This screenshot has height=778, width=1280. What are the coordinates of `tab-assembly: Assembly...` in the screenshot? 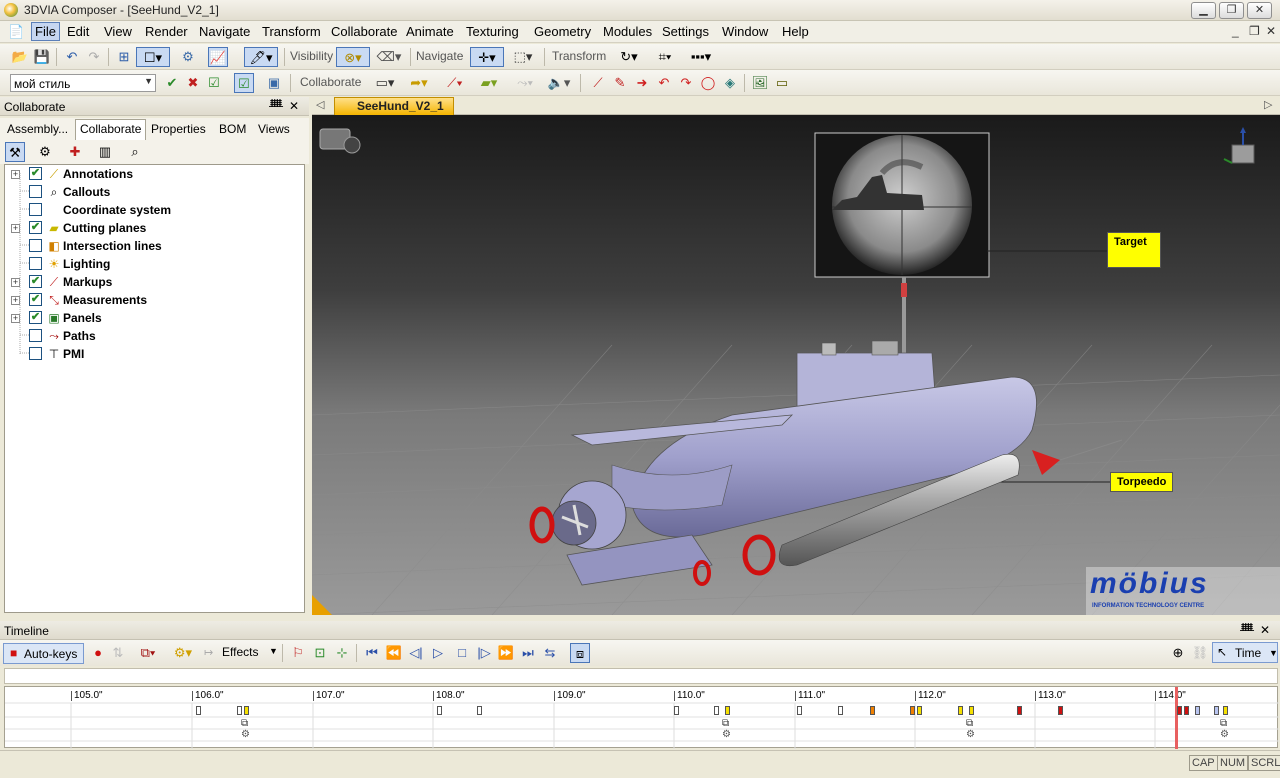 It's located at (37, 129).